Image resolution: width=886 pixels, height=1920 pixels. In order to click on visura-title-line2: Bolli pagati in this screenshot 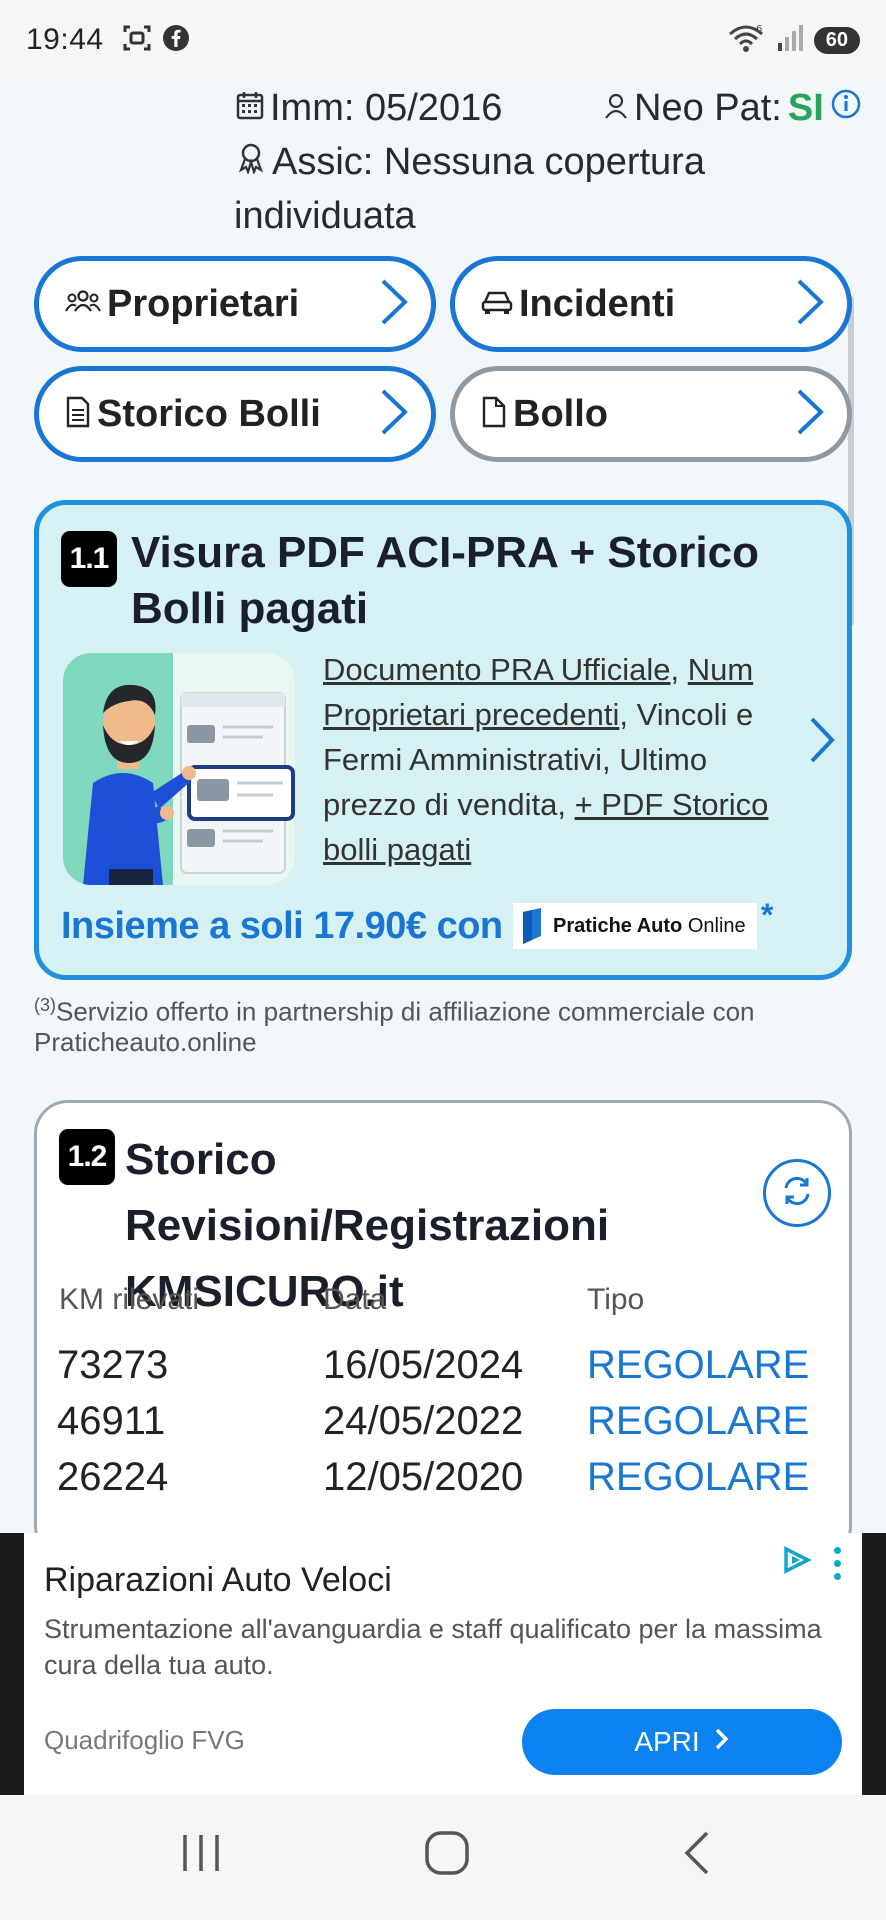, I will do `click(250, 608)`.